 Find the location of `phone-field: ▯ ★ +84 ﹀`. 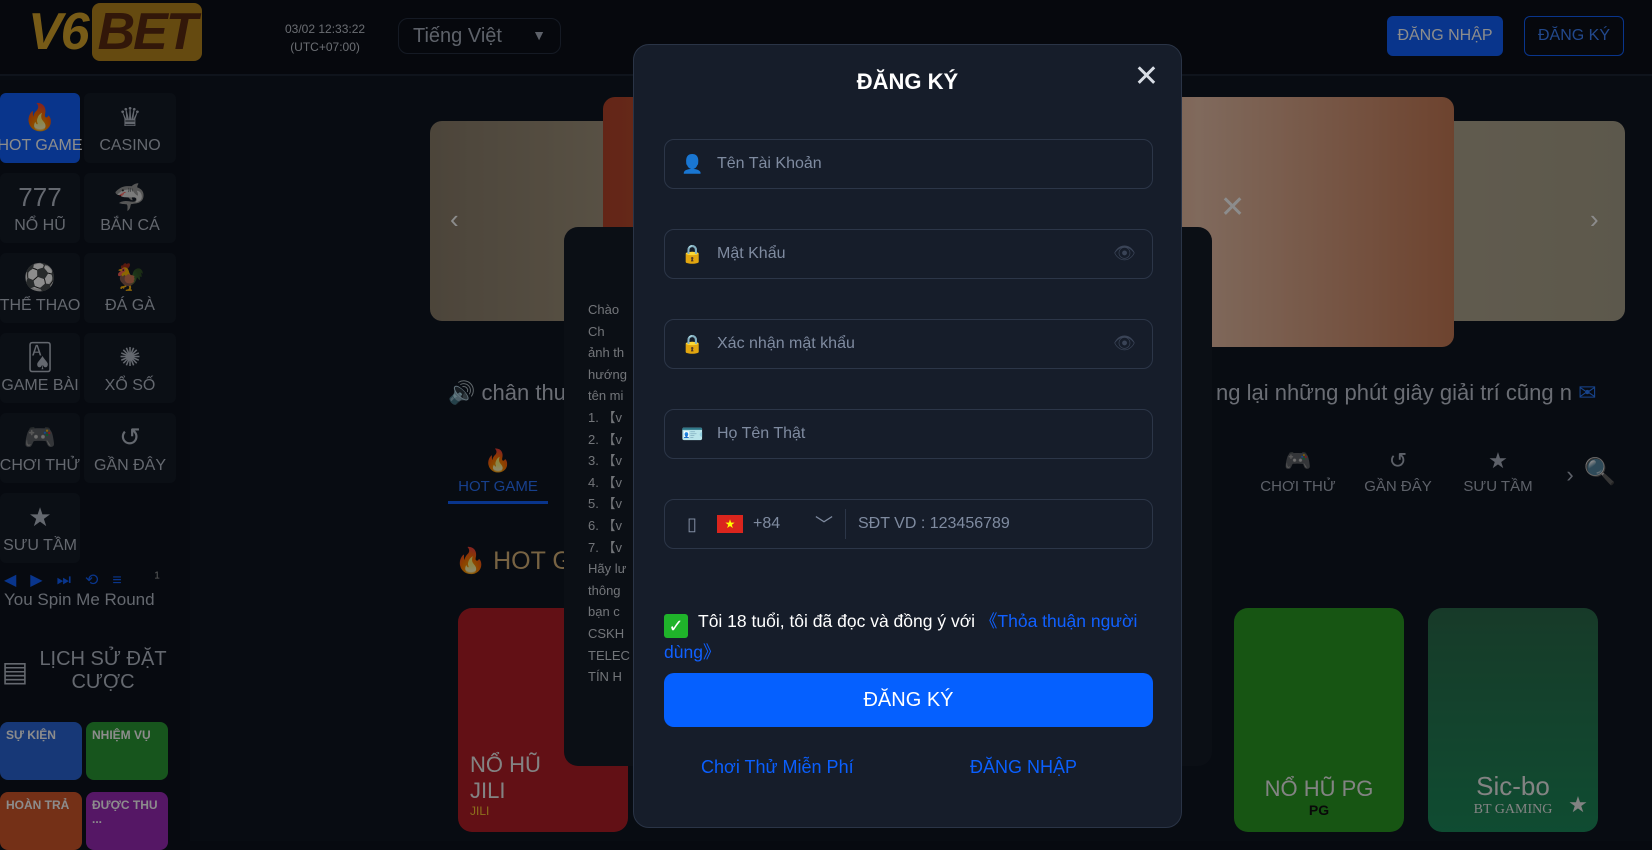

phone-field: ▯ ★ +84 ﹀ is located at coordinates (908, 524).